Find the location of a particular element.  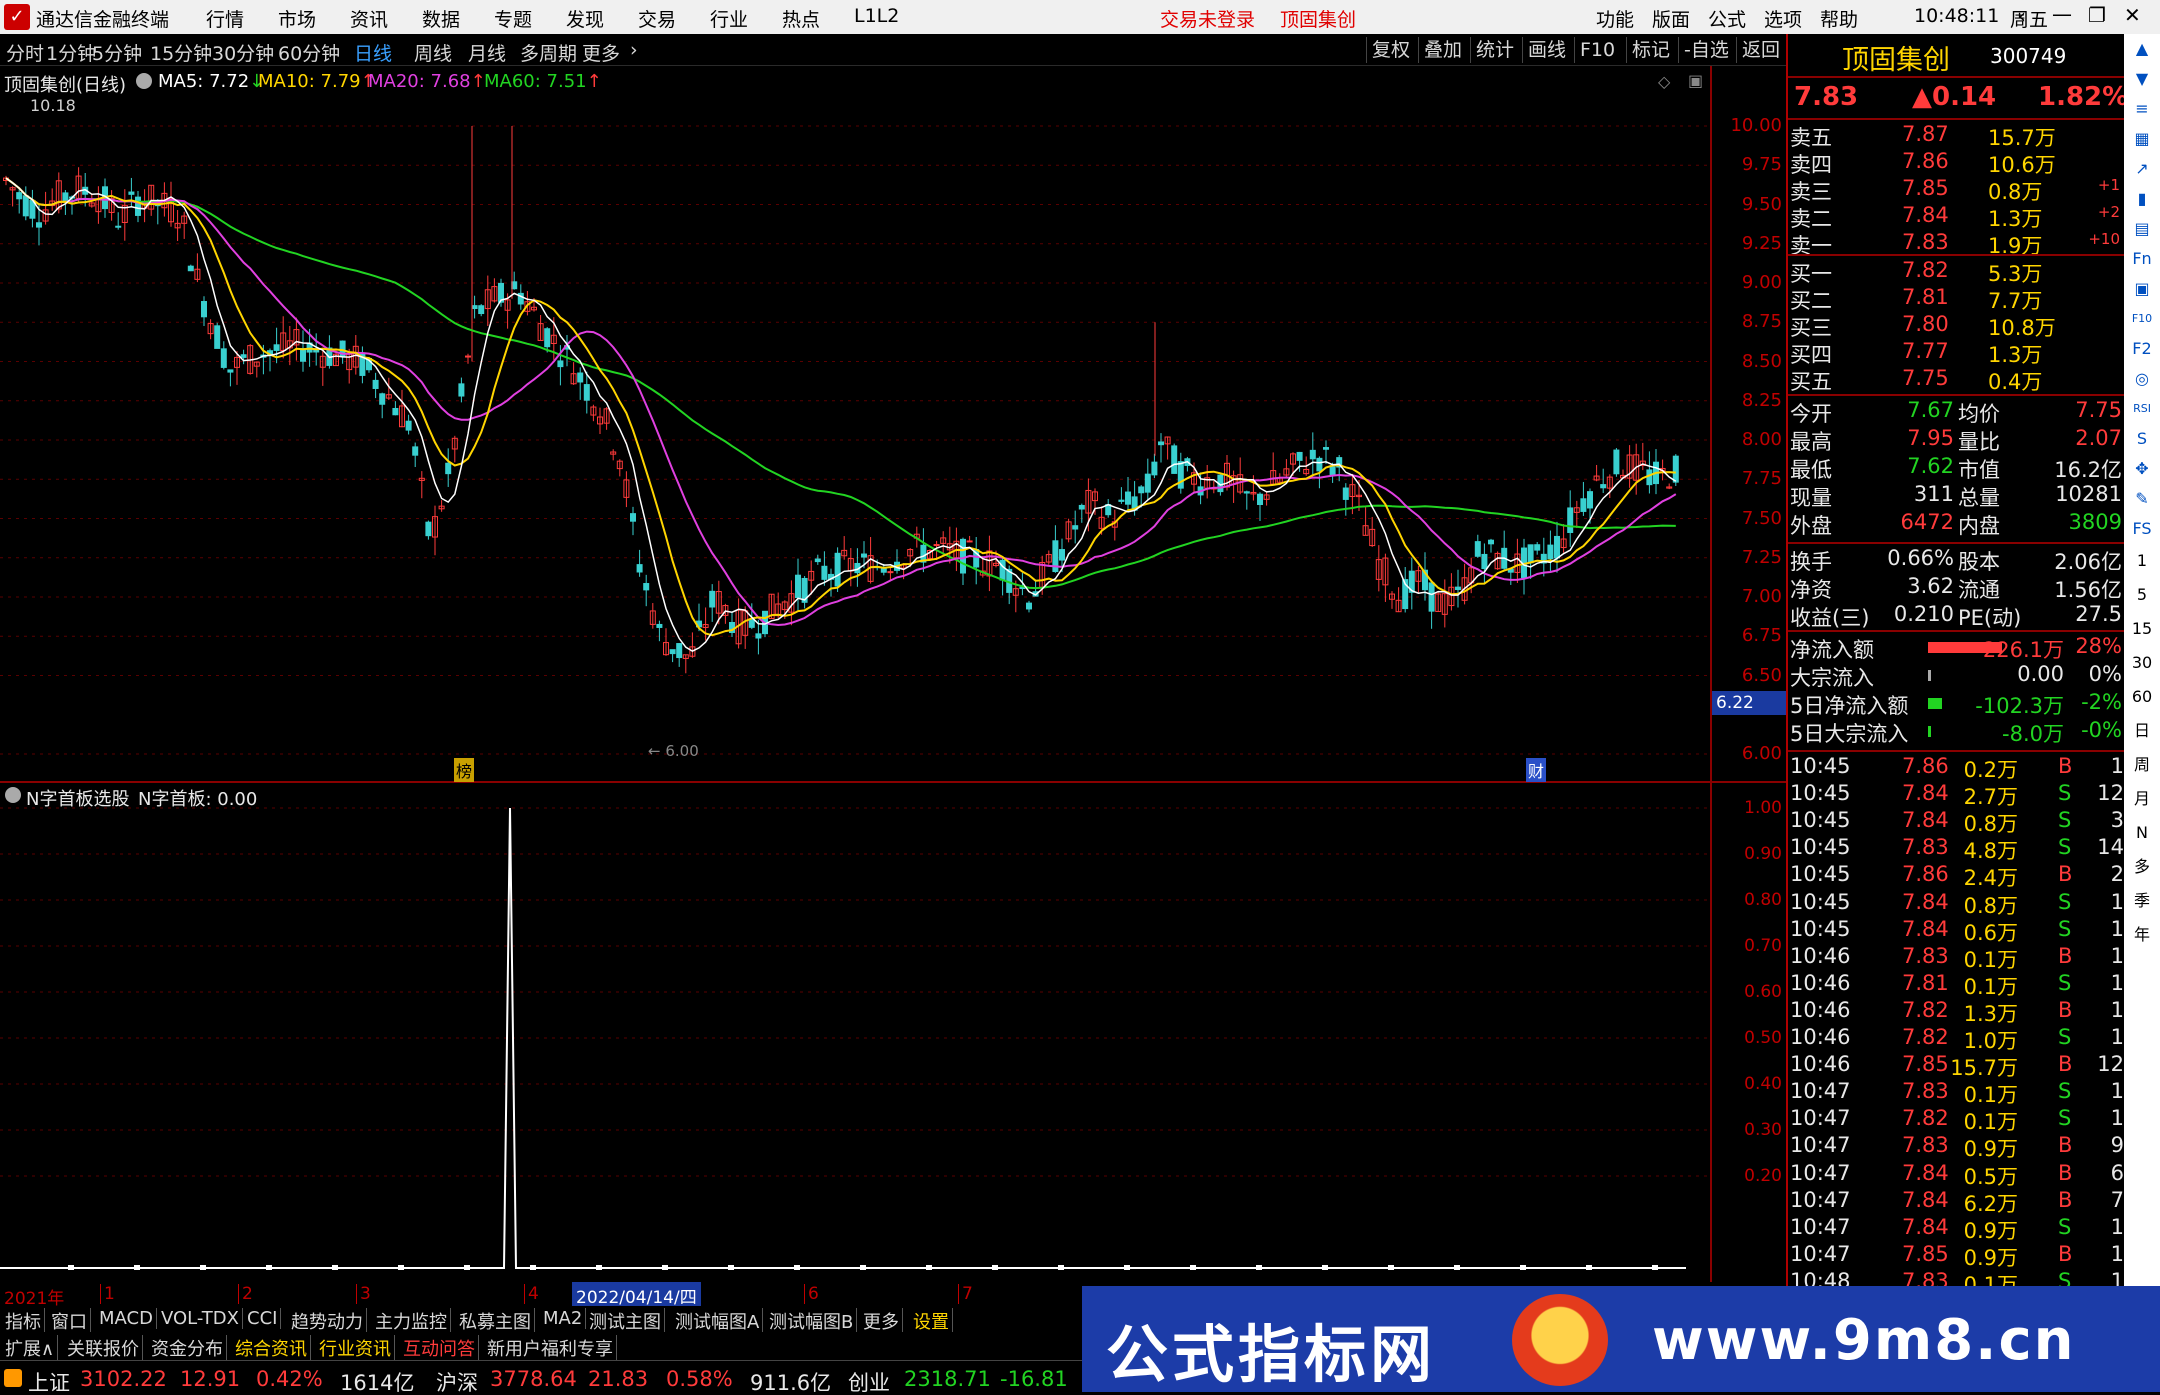

tab-vol-tdx: VOL-TDX is located at coordinates (200, 1318).